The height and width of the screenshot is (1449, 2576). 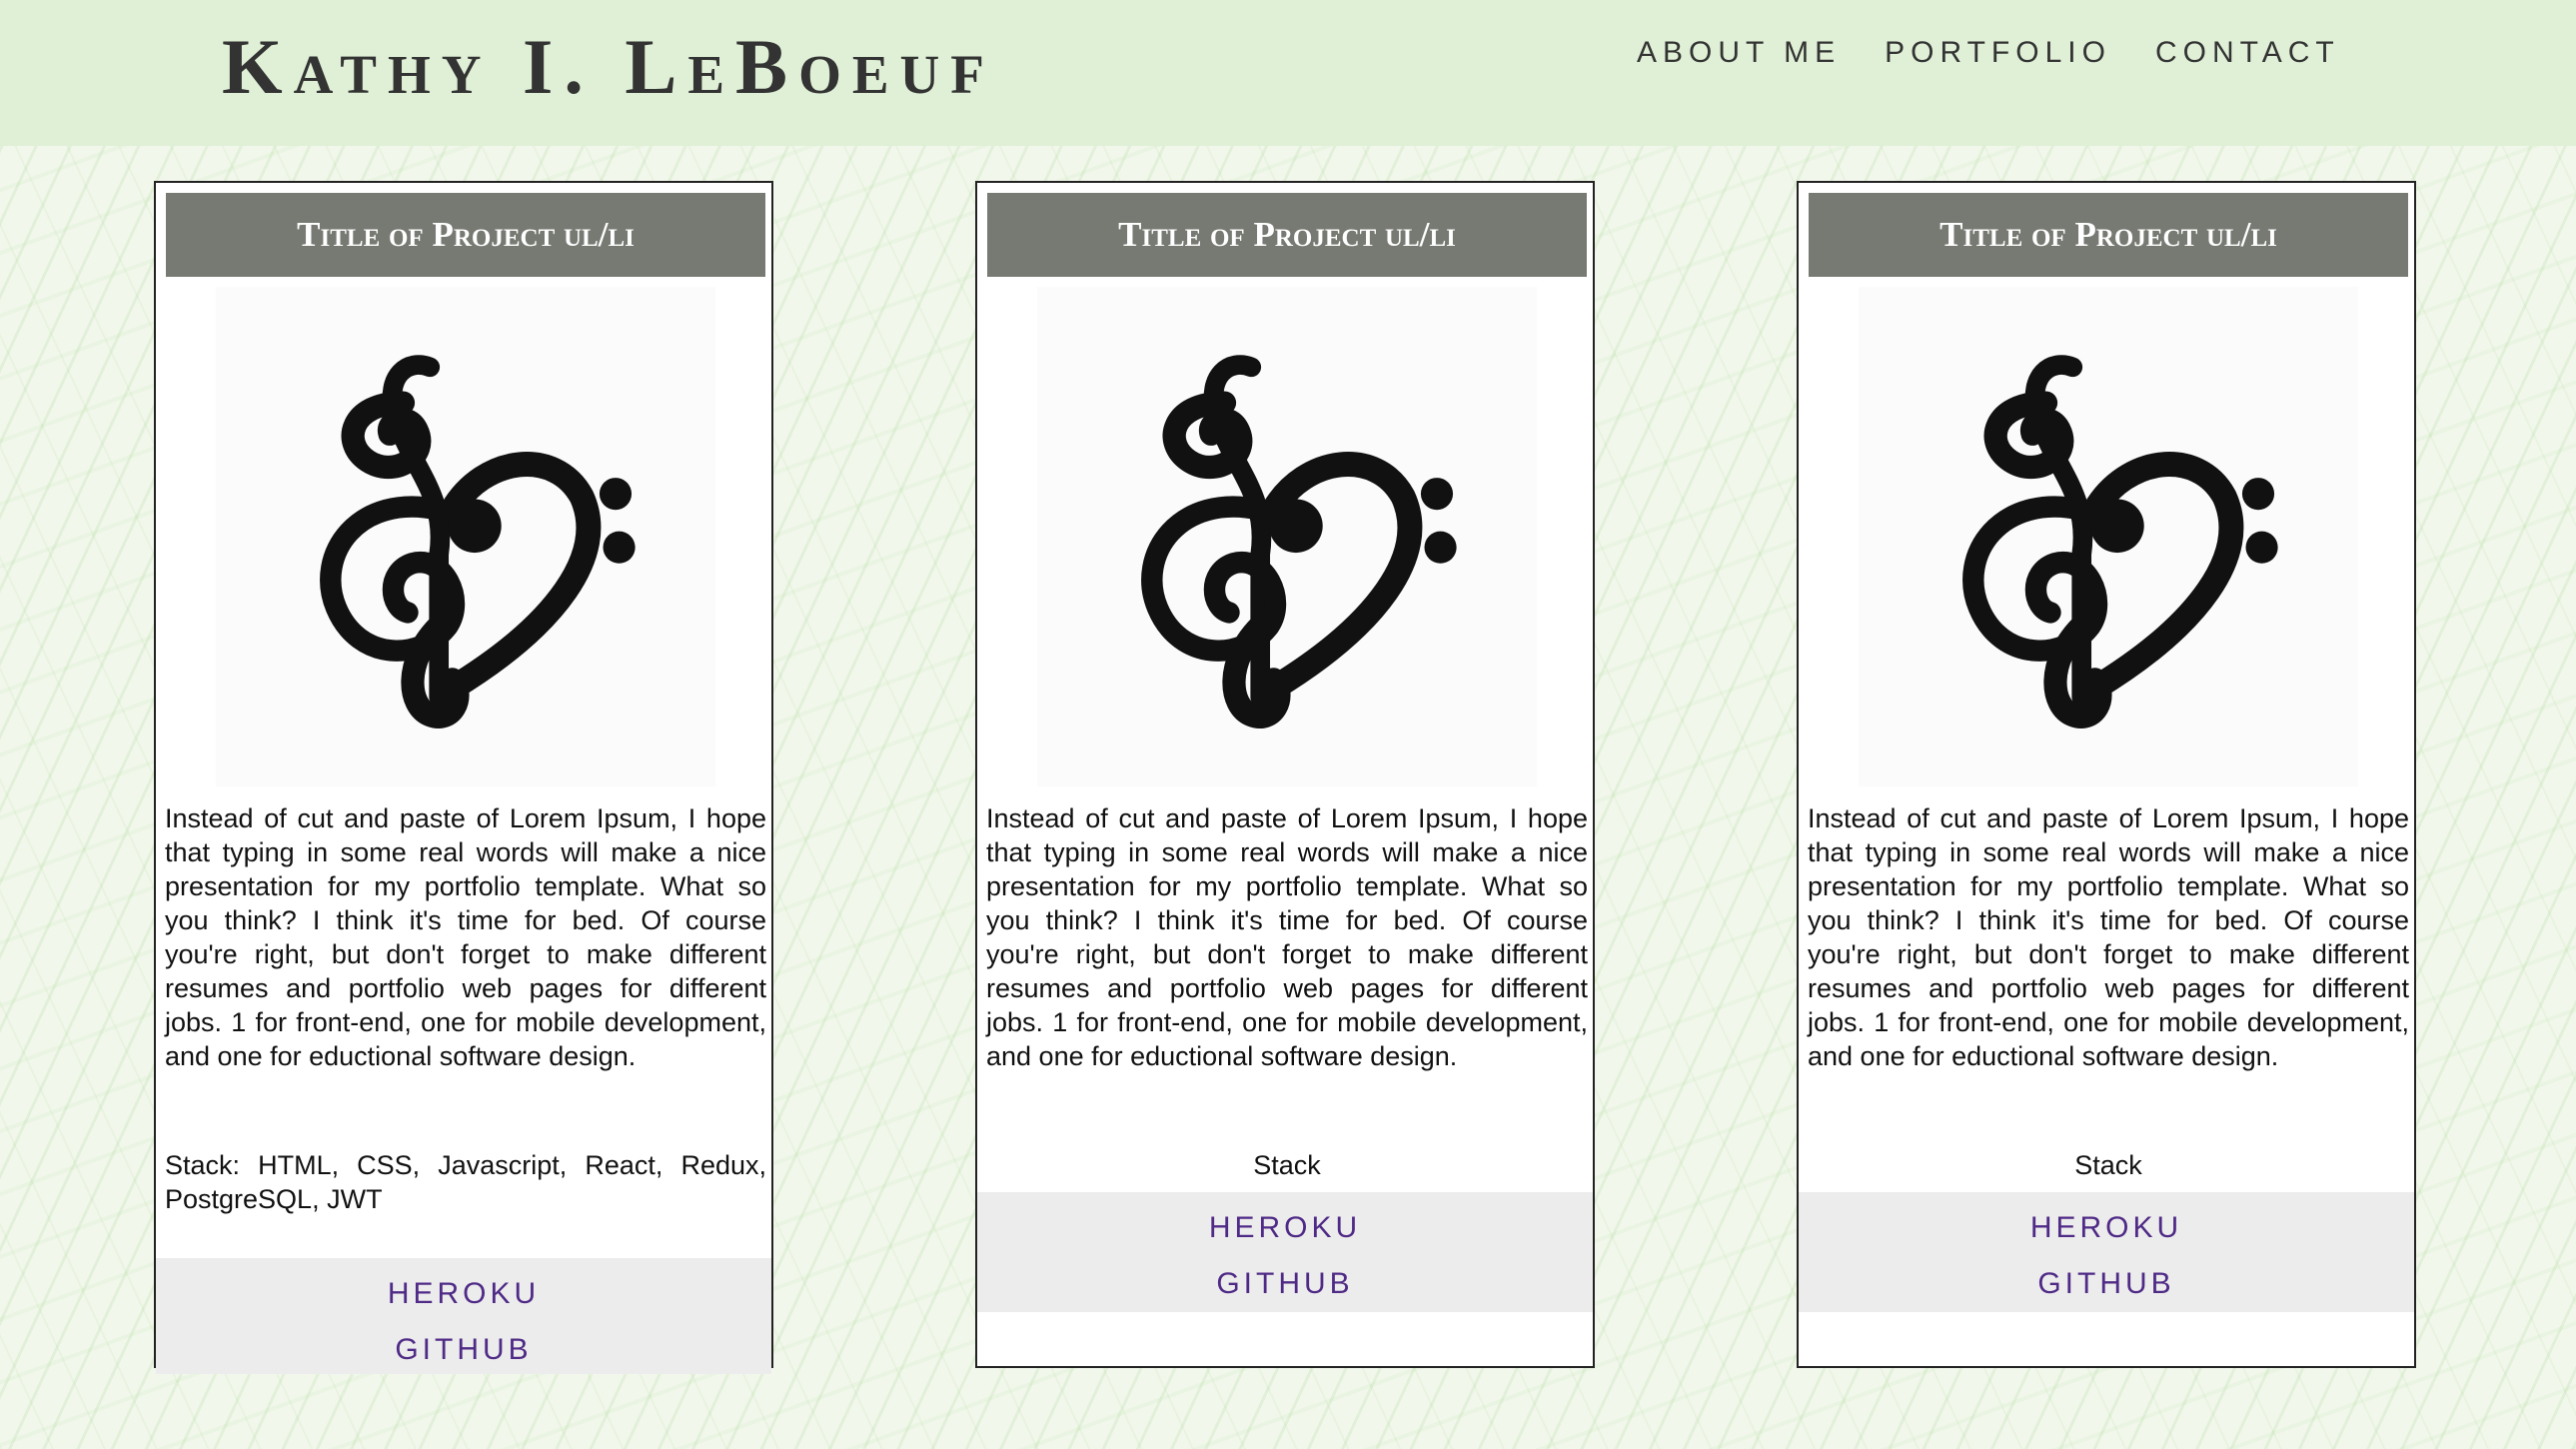 I want to click on site-name: Kathy I. LeBoeuf, so click(x=608, y=66).